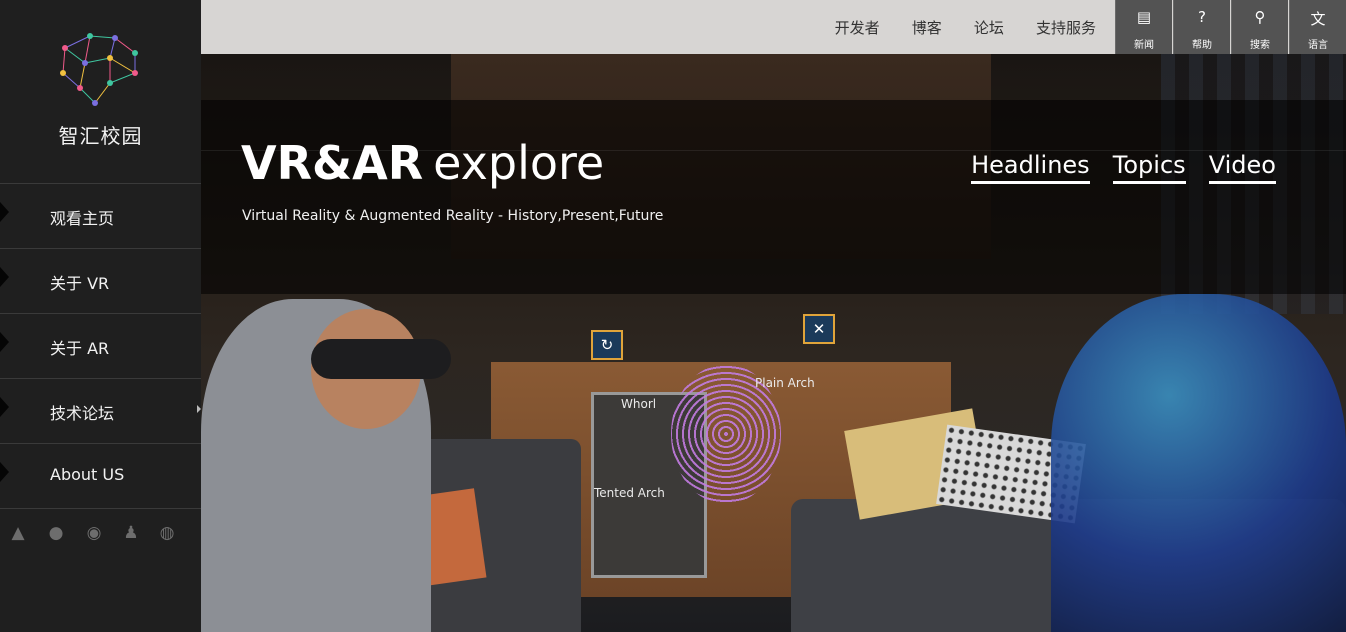 The width and height of the screenshot is (1346, 632). What do you see at coordinates (1030, 167) in the screenshot?
I see `hero-nav-headlines: Headlines` at bounding box center [1030, 167].